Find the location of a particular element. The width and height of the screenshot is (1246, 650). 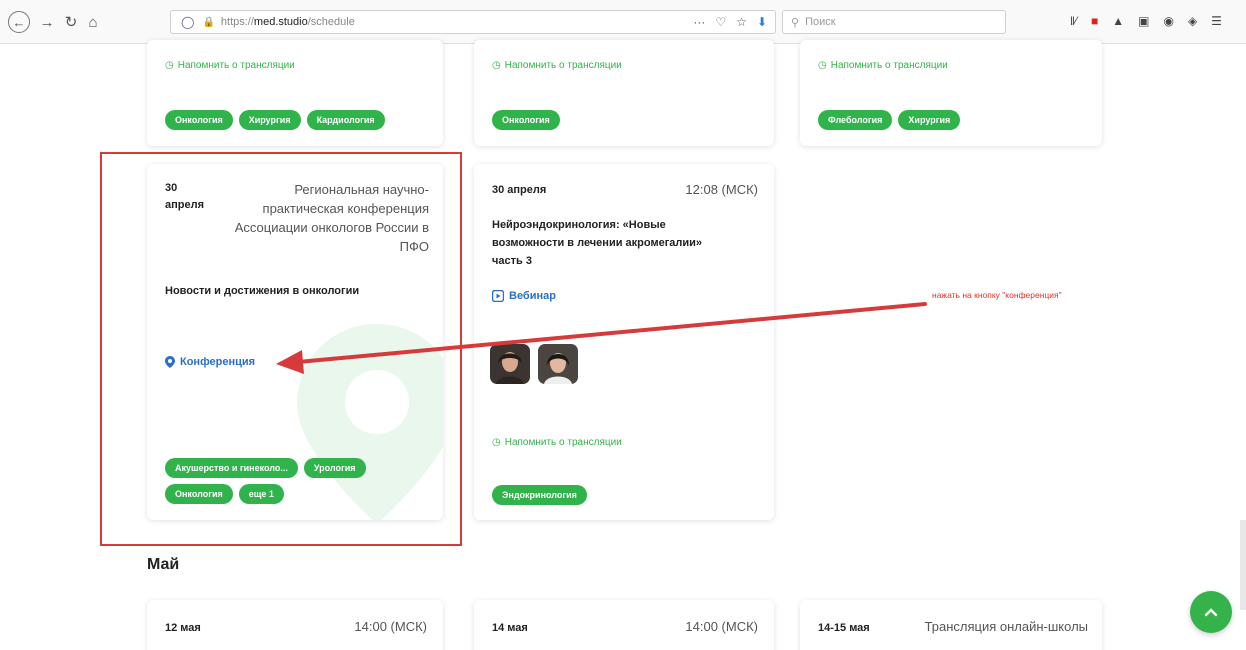

pocket-icon: ♡ is located at coordinates (720, 22).